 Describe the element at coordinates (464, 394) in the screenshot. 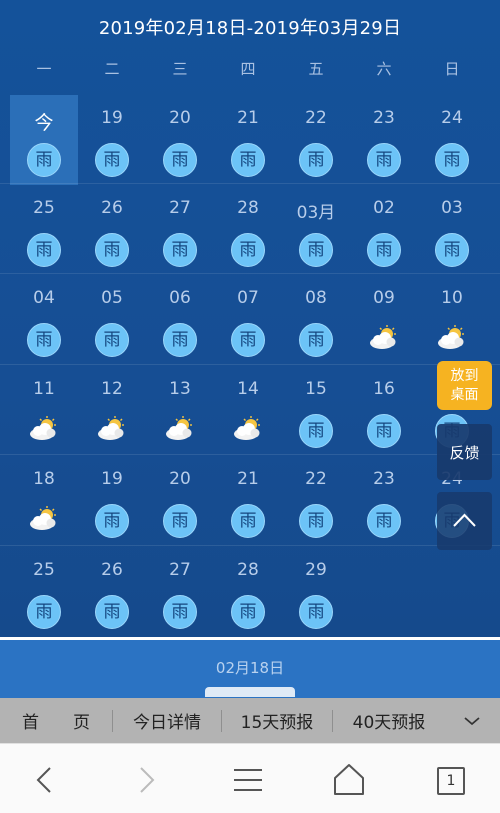

I see `add-to-desktop-label-line2: 桌面` at that location.